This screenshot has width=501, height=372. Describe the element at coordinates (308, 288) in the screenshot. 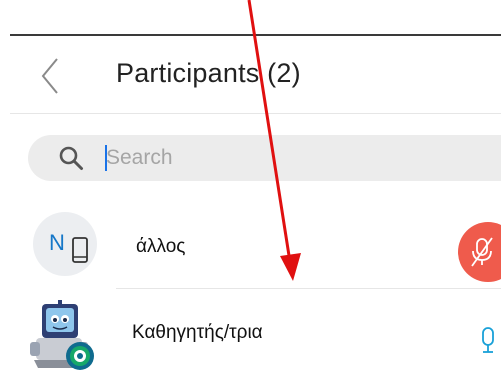

I see `row-divider` at that location.